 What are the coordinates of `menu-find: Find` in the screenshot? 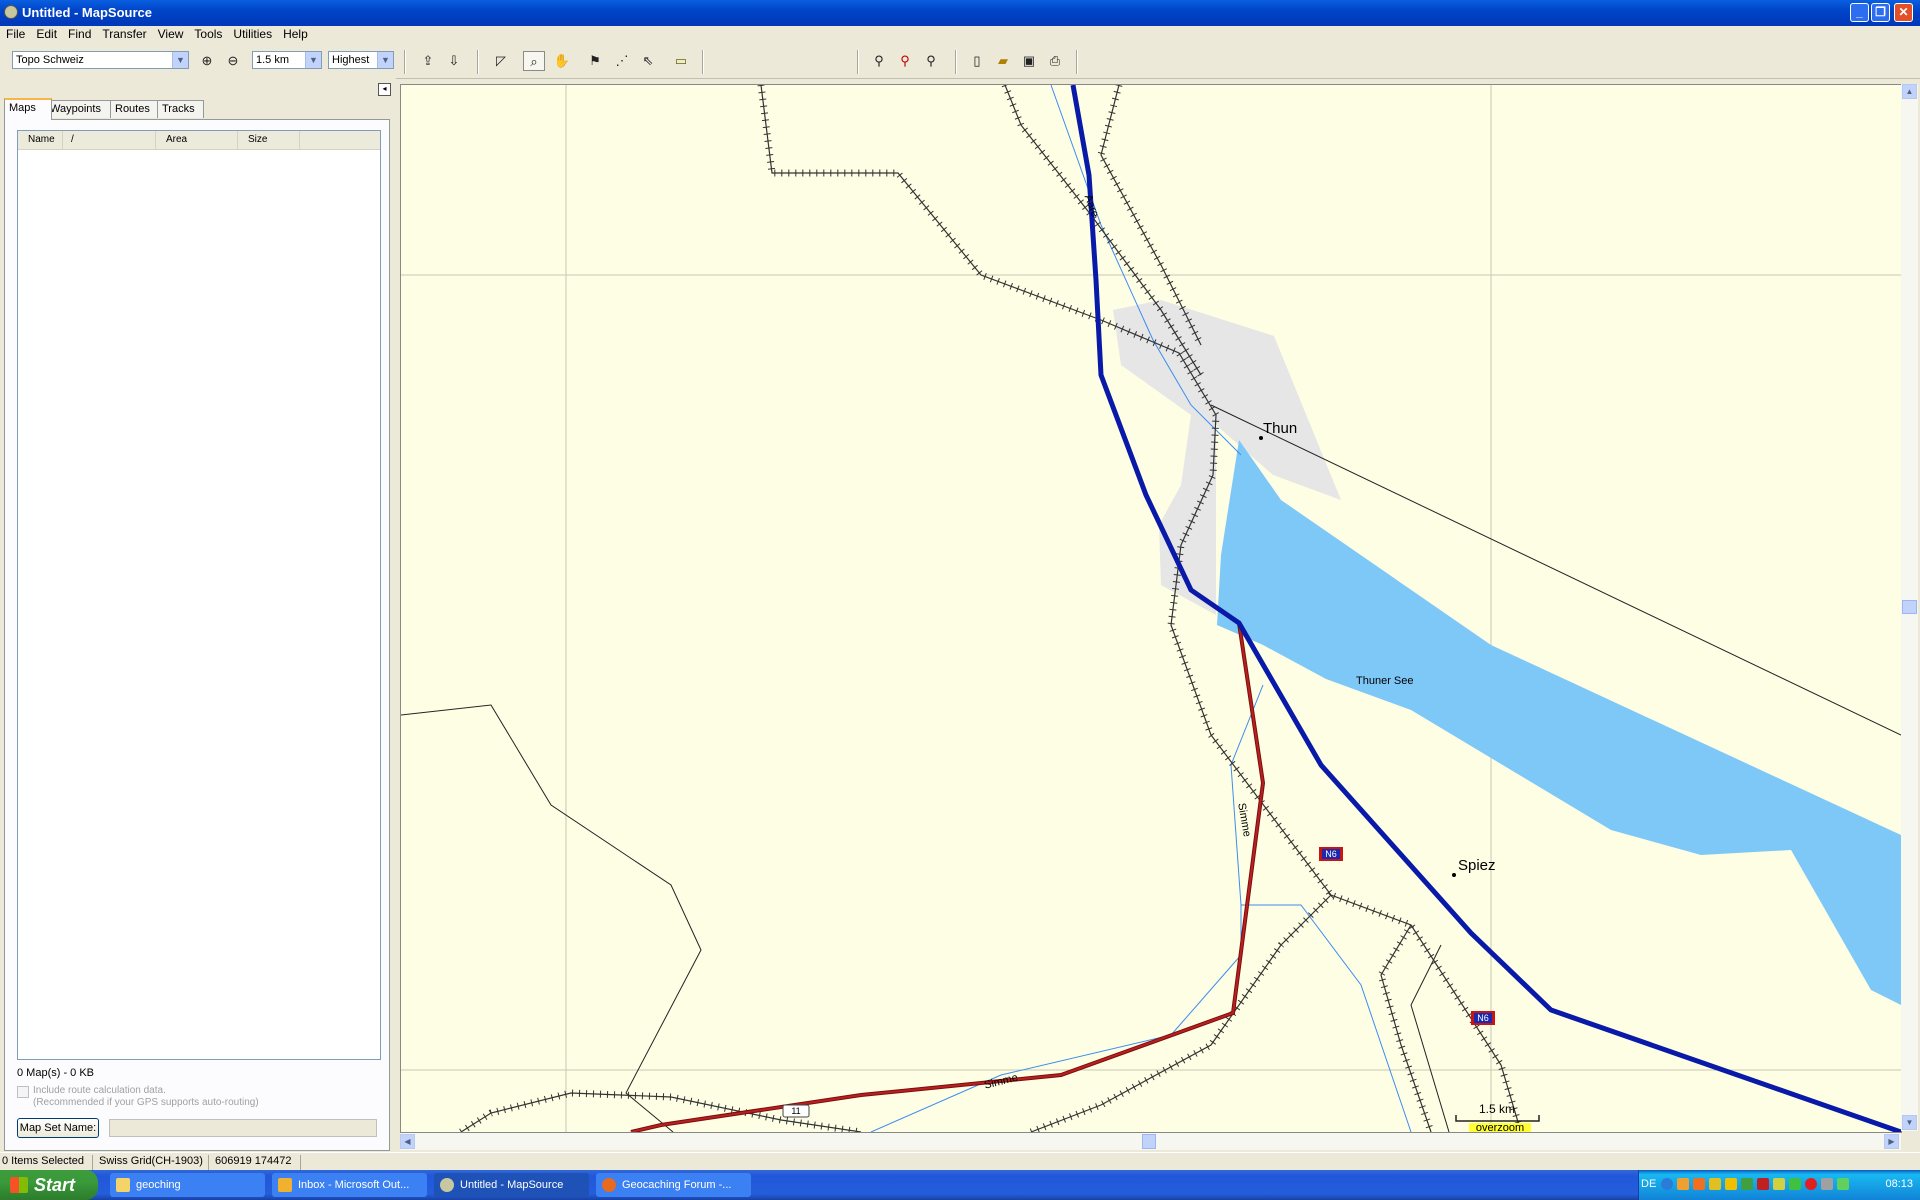 It's located at (79, 34).